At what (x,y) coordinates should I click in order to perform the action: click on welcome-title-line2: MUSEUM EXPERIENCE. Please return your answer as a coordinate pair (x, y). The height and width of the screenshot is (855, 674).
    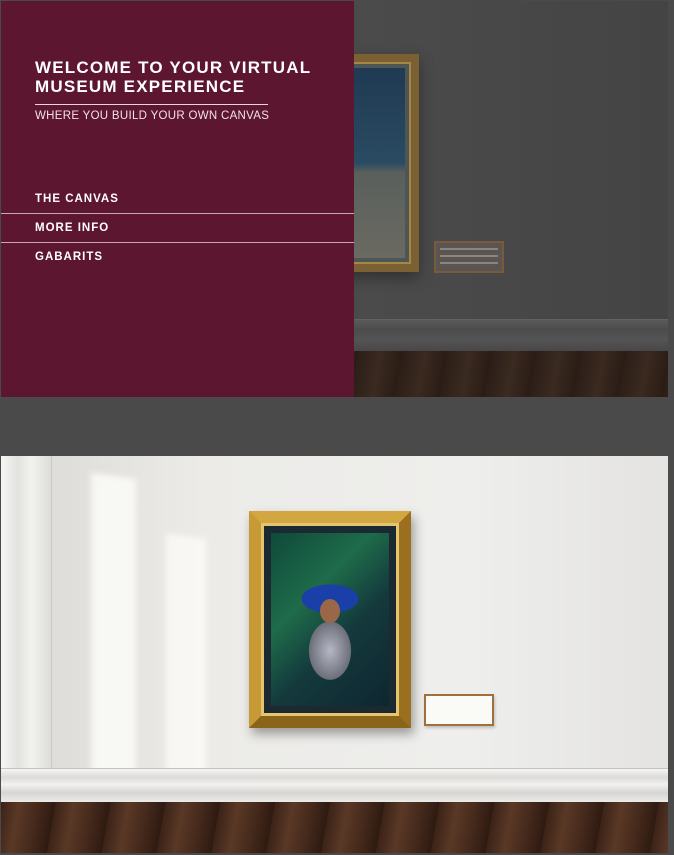
    Looking at the image, I should click on (140, 86).